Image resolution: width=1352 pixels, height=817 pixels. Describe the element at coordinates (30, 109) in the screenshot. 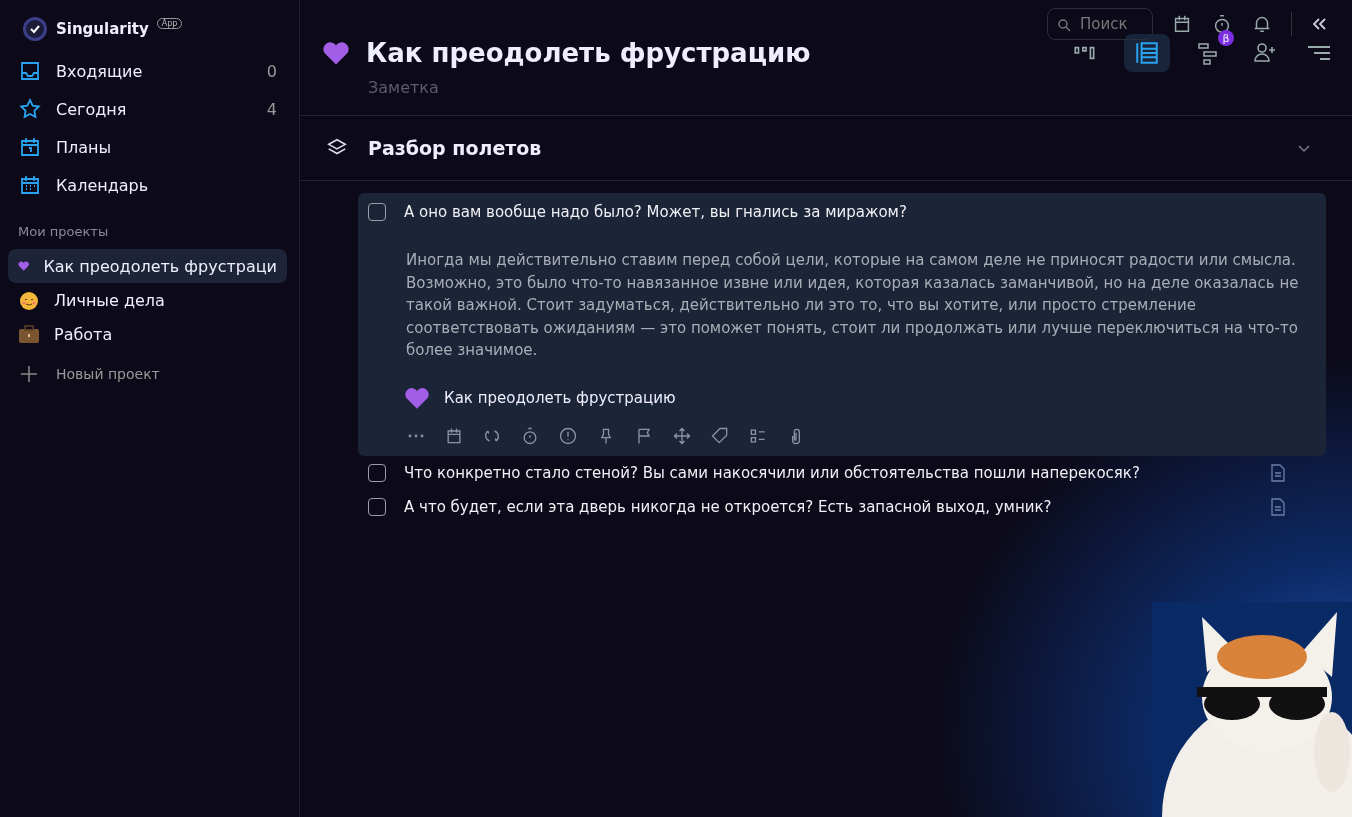

I see `star-icon` at that location.